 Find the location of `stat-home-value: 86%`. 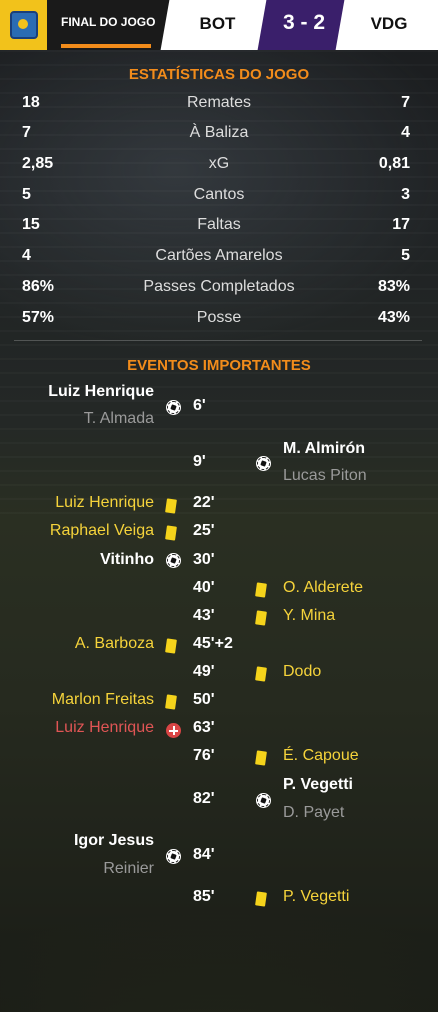

stat-home-value: 86% is located at coordinates (38, 286).